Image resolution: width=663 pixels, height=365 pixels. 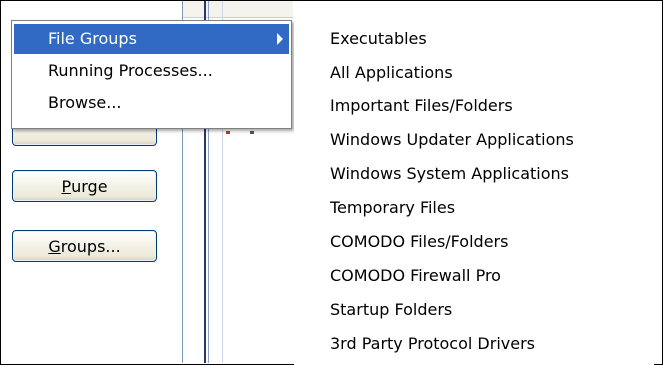 I want to click on submenu-item-all-applications: All Applications, so click(x=391, y=73).